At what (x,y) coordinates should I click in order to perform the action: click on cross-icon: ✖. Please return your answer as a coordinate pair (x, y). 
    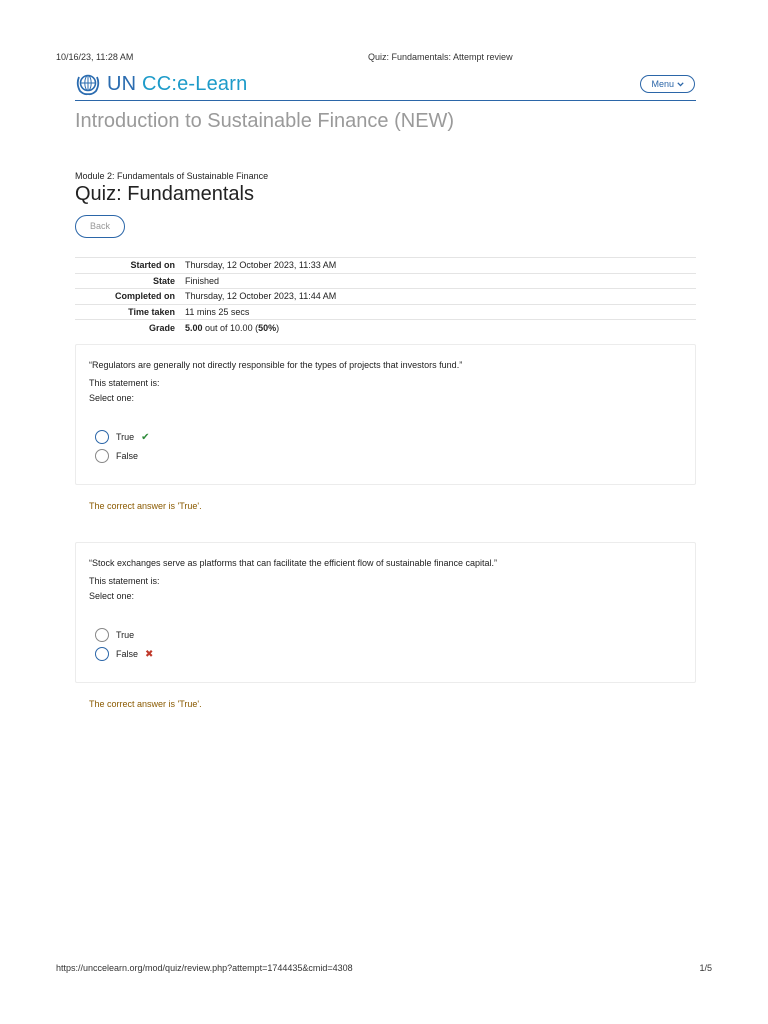
    Looking at the image, I should click on (149, 654).